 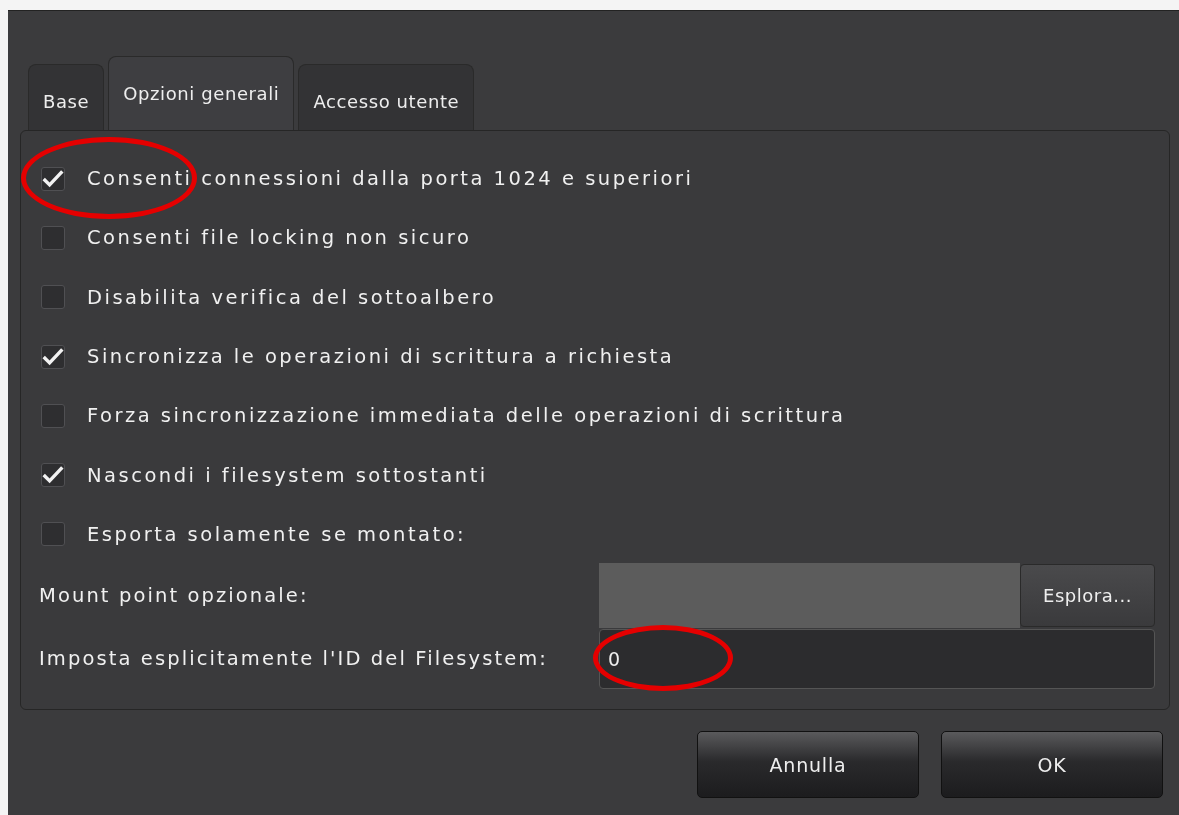 What do you see at coordinates (174, 596) in the screenshot?
I see `field-label: Mount point opzionale:` at bounding box center [174, 596].